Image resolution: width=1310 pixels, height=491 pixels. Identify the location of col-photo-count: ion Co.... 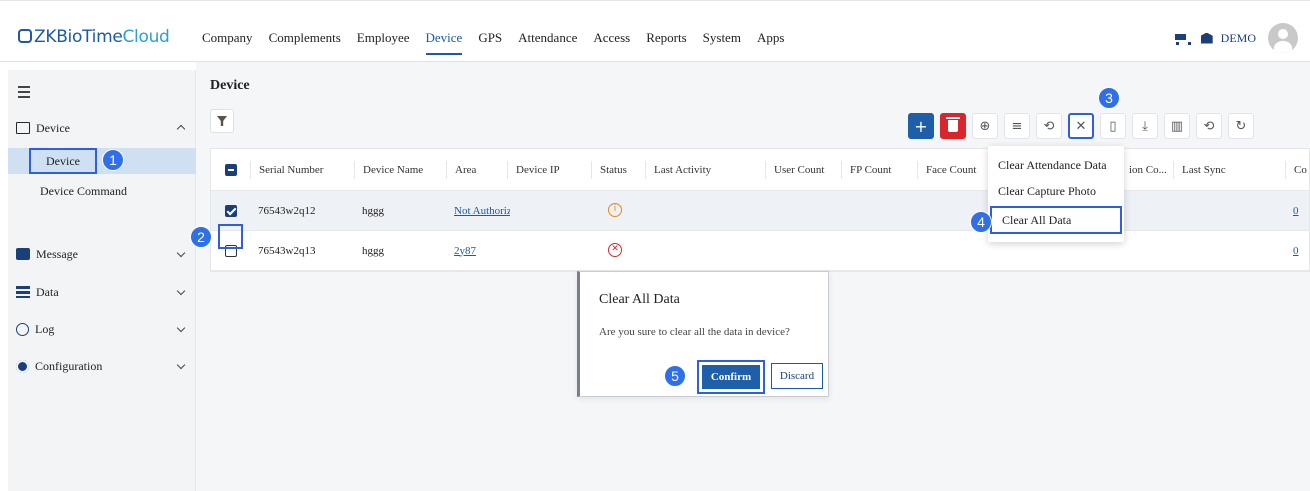
(1147, 170).